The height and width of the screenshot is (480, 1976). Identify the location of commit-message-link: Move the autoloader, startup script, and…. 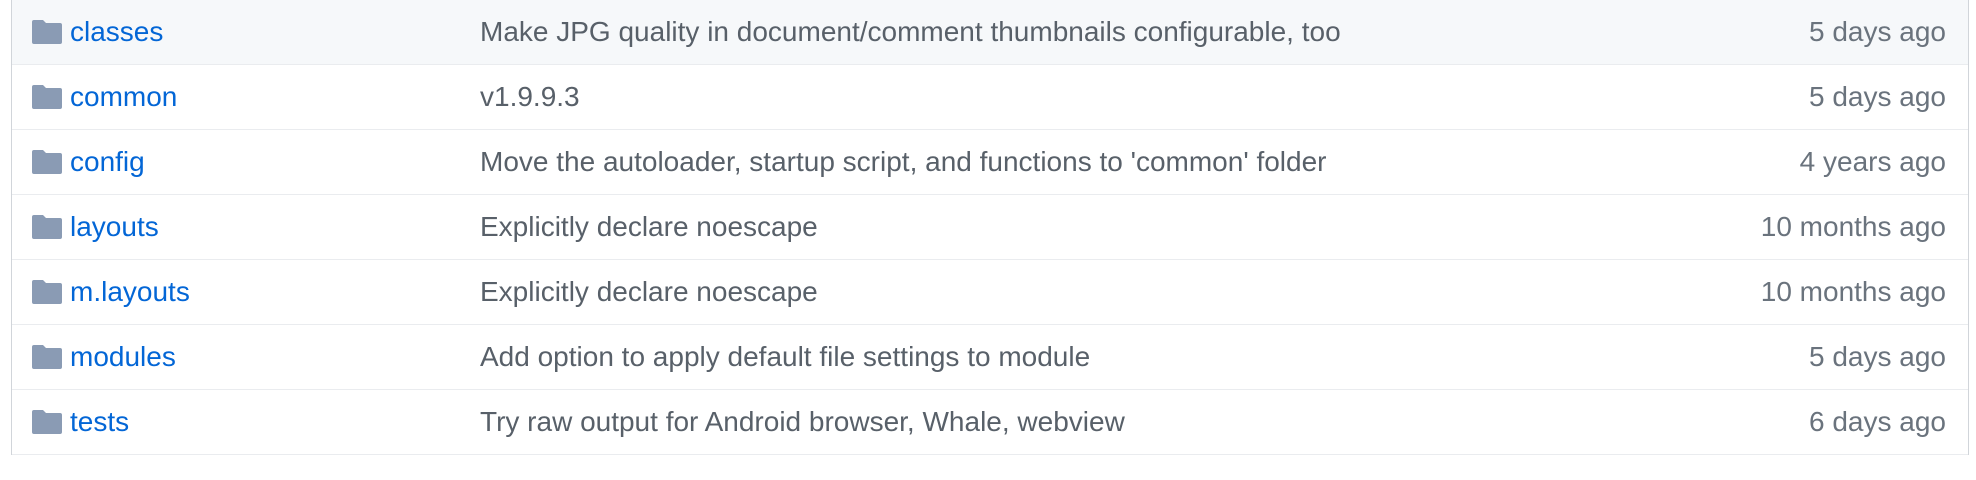
(1074, 162).